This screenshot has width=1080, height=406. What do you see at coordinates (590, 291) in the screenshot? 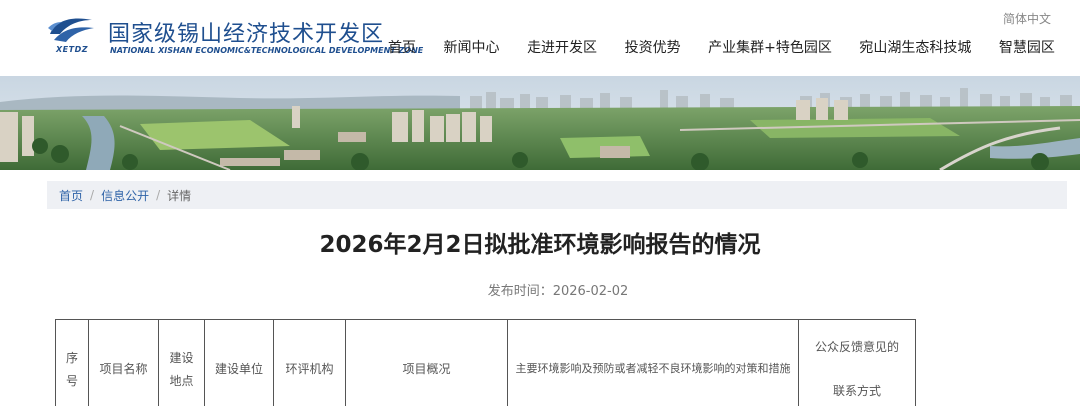
I see `publish-date: 2026-02-02` at bounding box center [590, 291].